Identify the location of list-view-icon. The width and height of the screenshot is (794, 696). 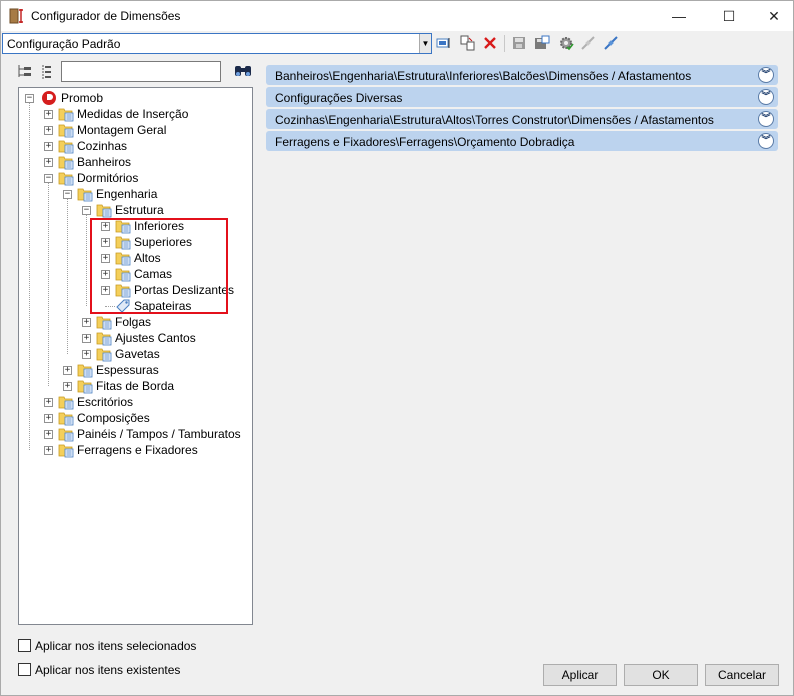
(46, 72).